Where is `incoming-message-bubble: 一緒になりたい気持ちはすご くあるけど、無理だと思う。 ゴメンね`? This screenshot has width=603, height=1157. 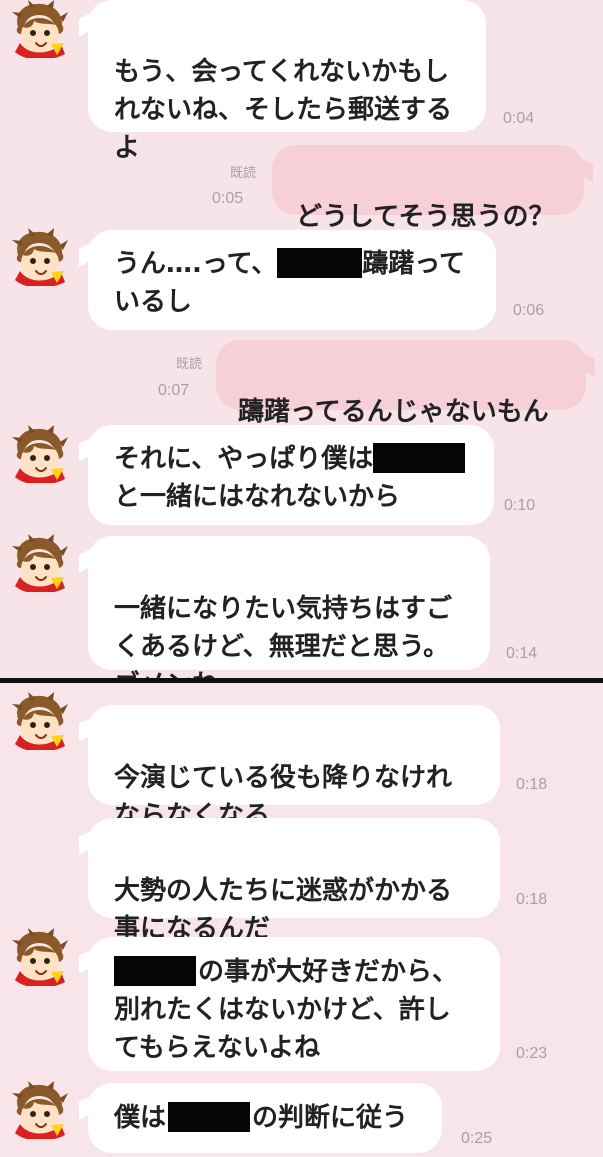
incoming-message-bubble: 一緒になりたい気持ちはすご くあるけど、無理だと思う。 ゴメンね is located at coordinates (289, 607).